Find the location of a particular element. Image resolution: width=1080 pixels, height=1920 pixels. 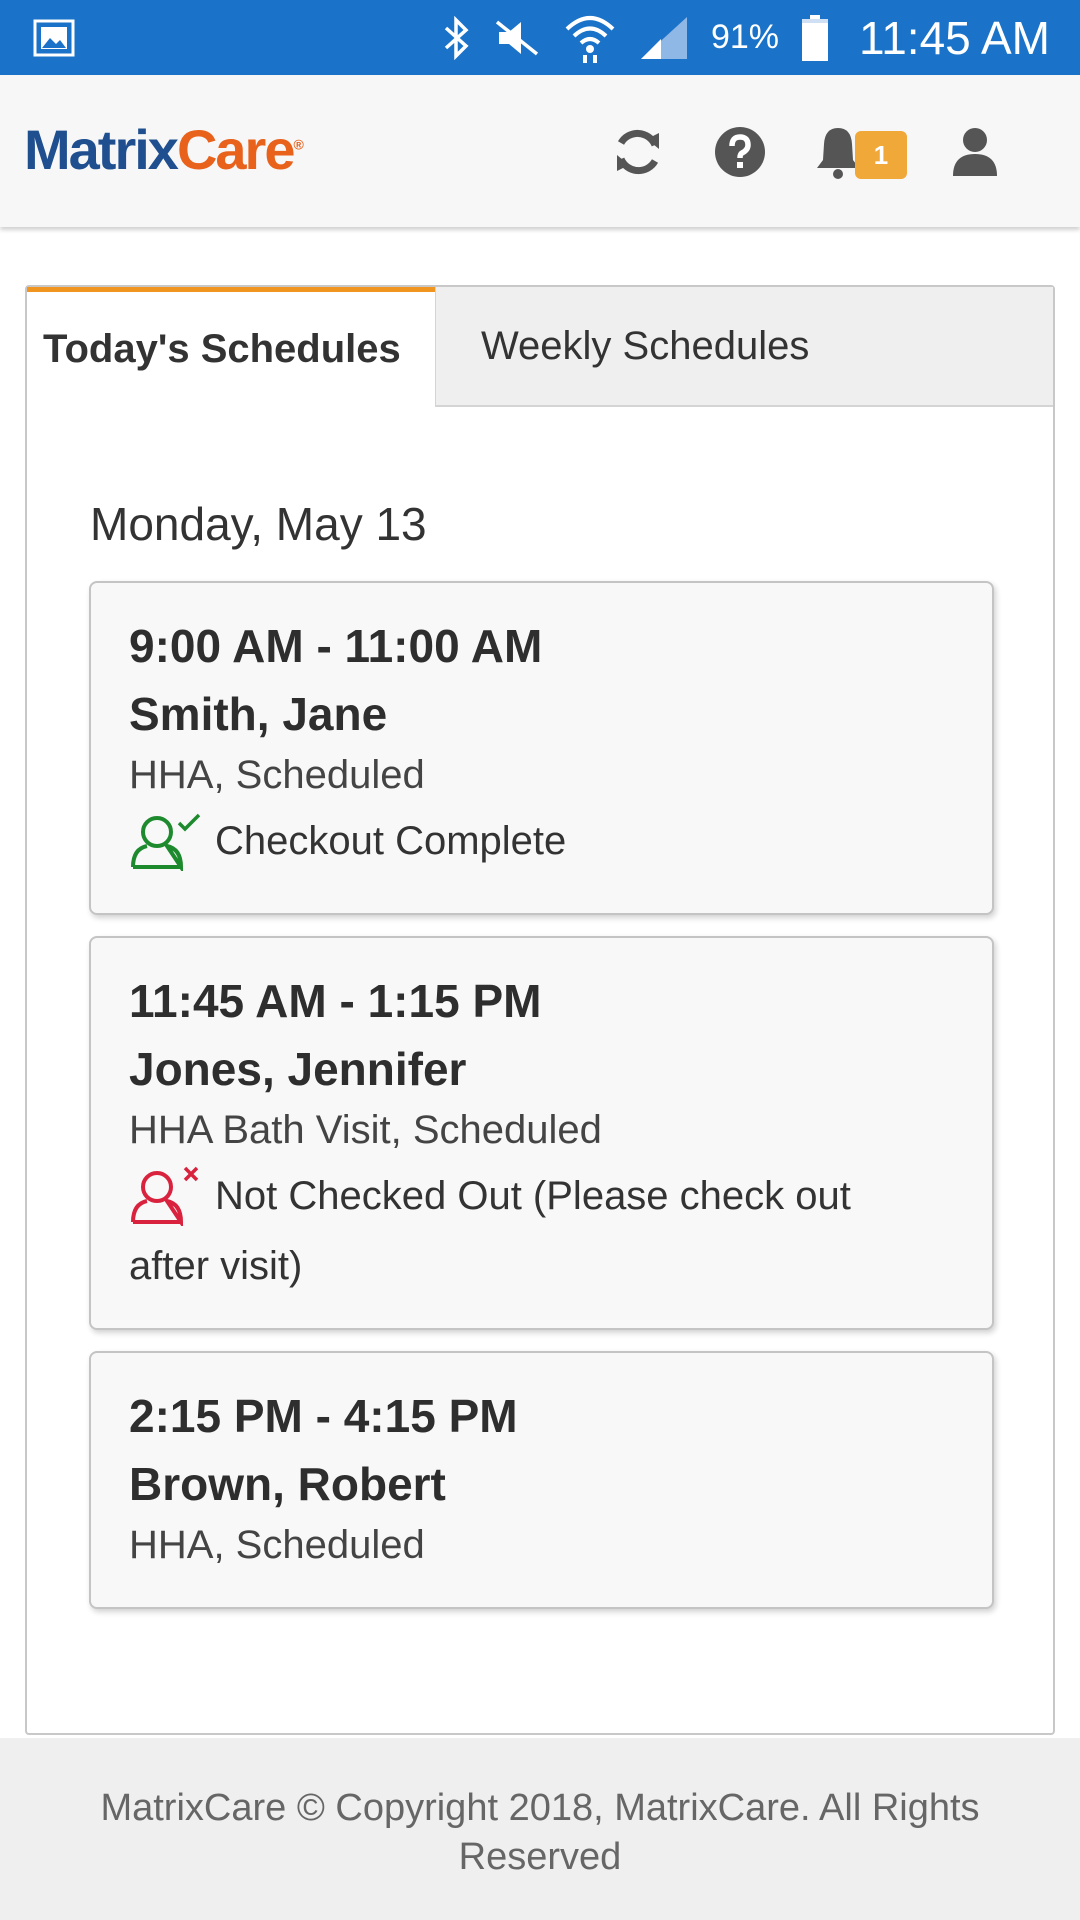

gallery-icon is located at coordinates (54, 38).